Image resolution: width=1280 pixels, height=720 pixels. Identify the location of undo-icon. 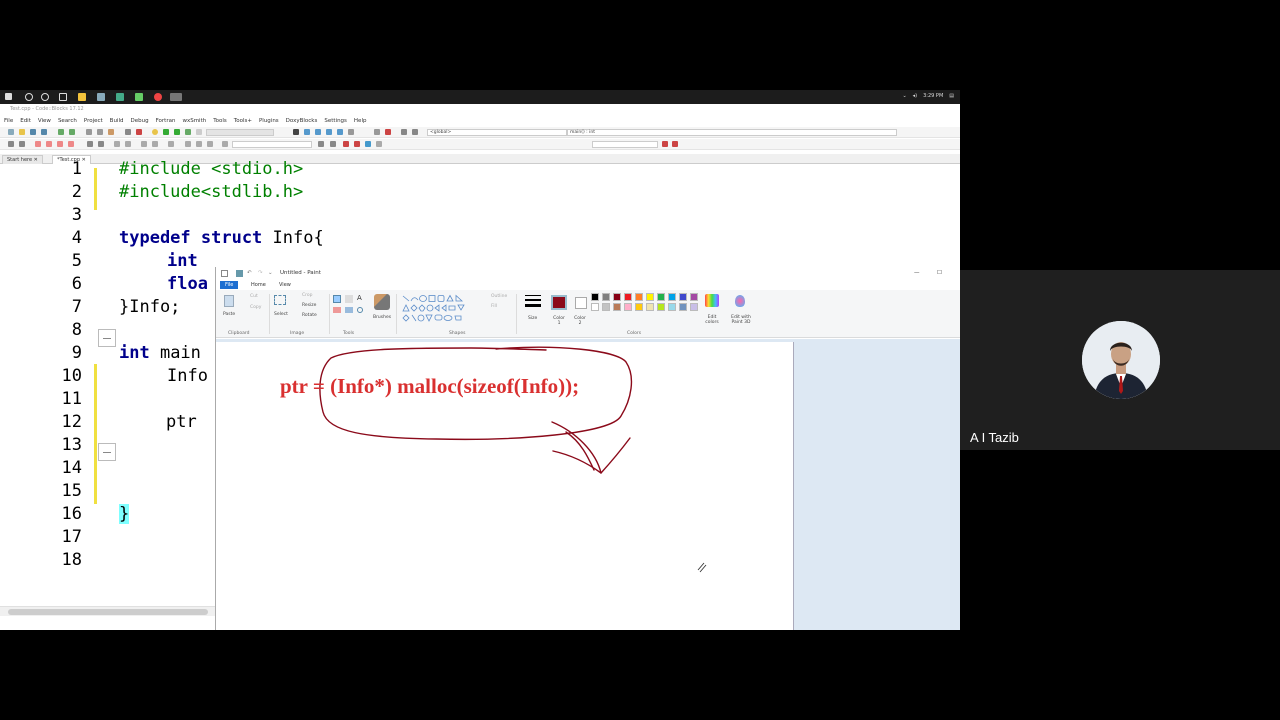
(61, 132).